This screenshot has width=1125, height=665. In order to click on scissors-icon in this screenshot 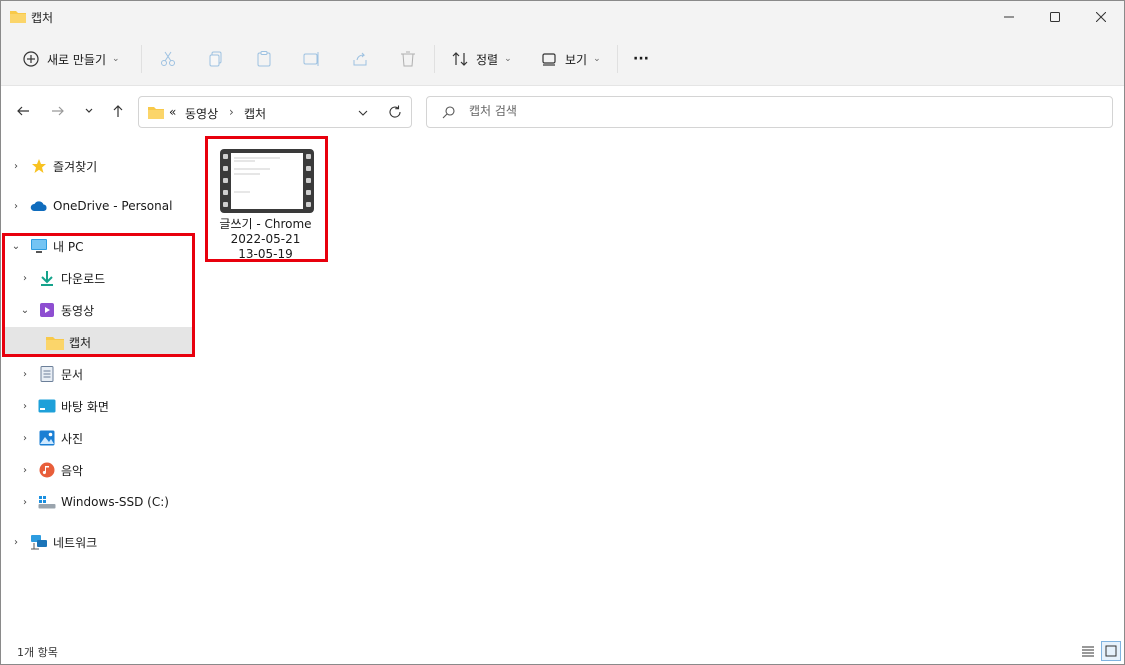, I will do `click(168, 59)`.